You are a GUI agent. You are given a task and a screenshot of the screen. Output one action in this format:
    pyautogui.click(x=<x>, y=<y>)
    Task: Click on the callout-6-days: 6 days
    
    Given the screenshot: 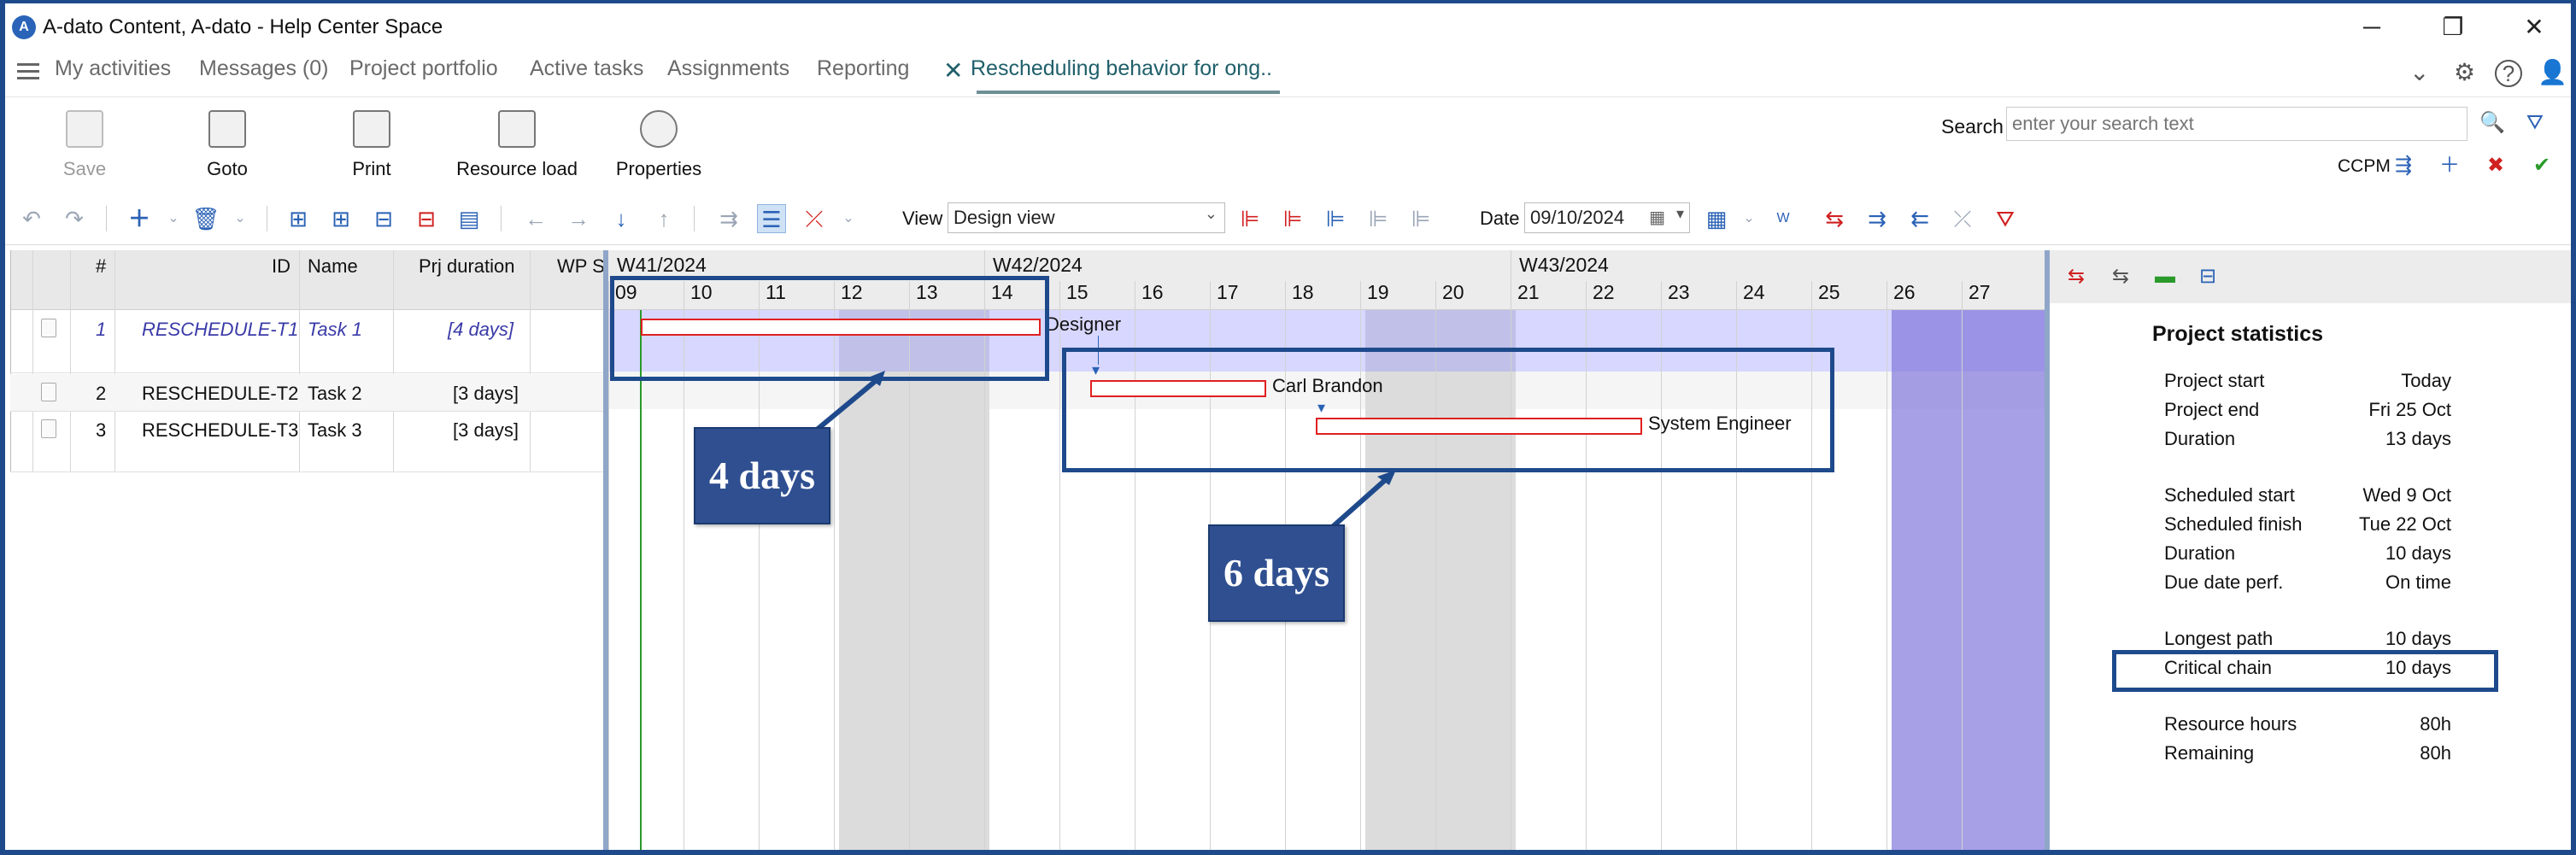 What is the action you would take?
    pyautogui.click(x=1276, y=573)
    